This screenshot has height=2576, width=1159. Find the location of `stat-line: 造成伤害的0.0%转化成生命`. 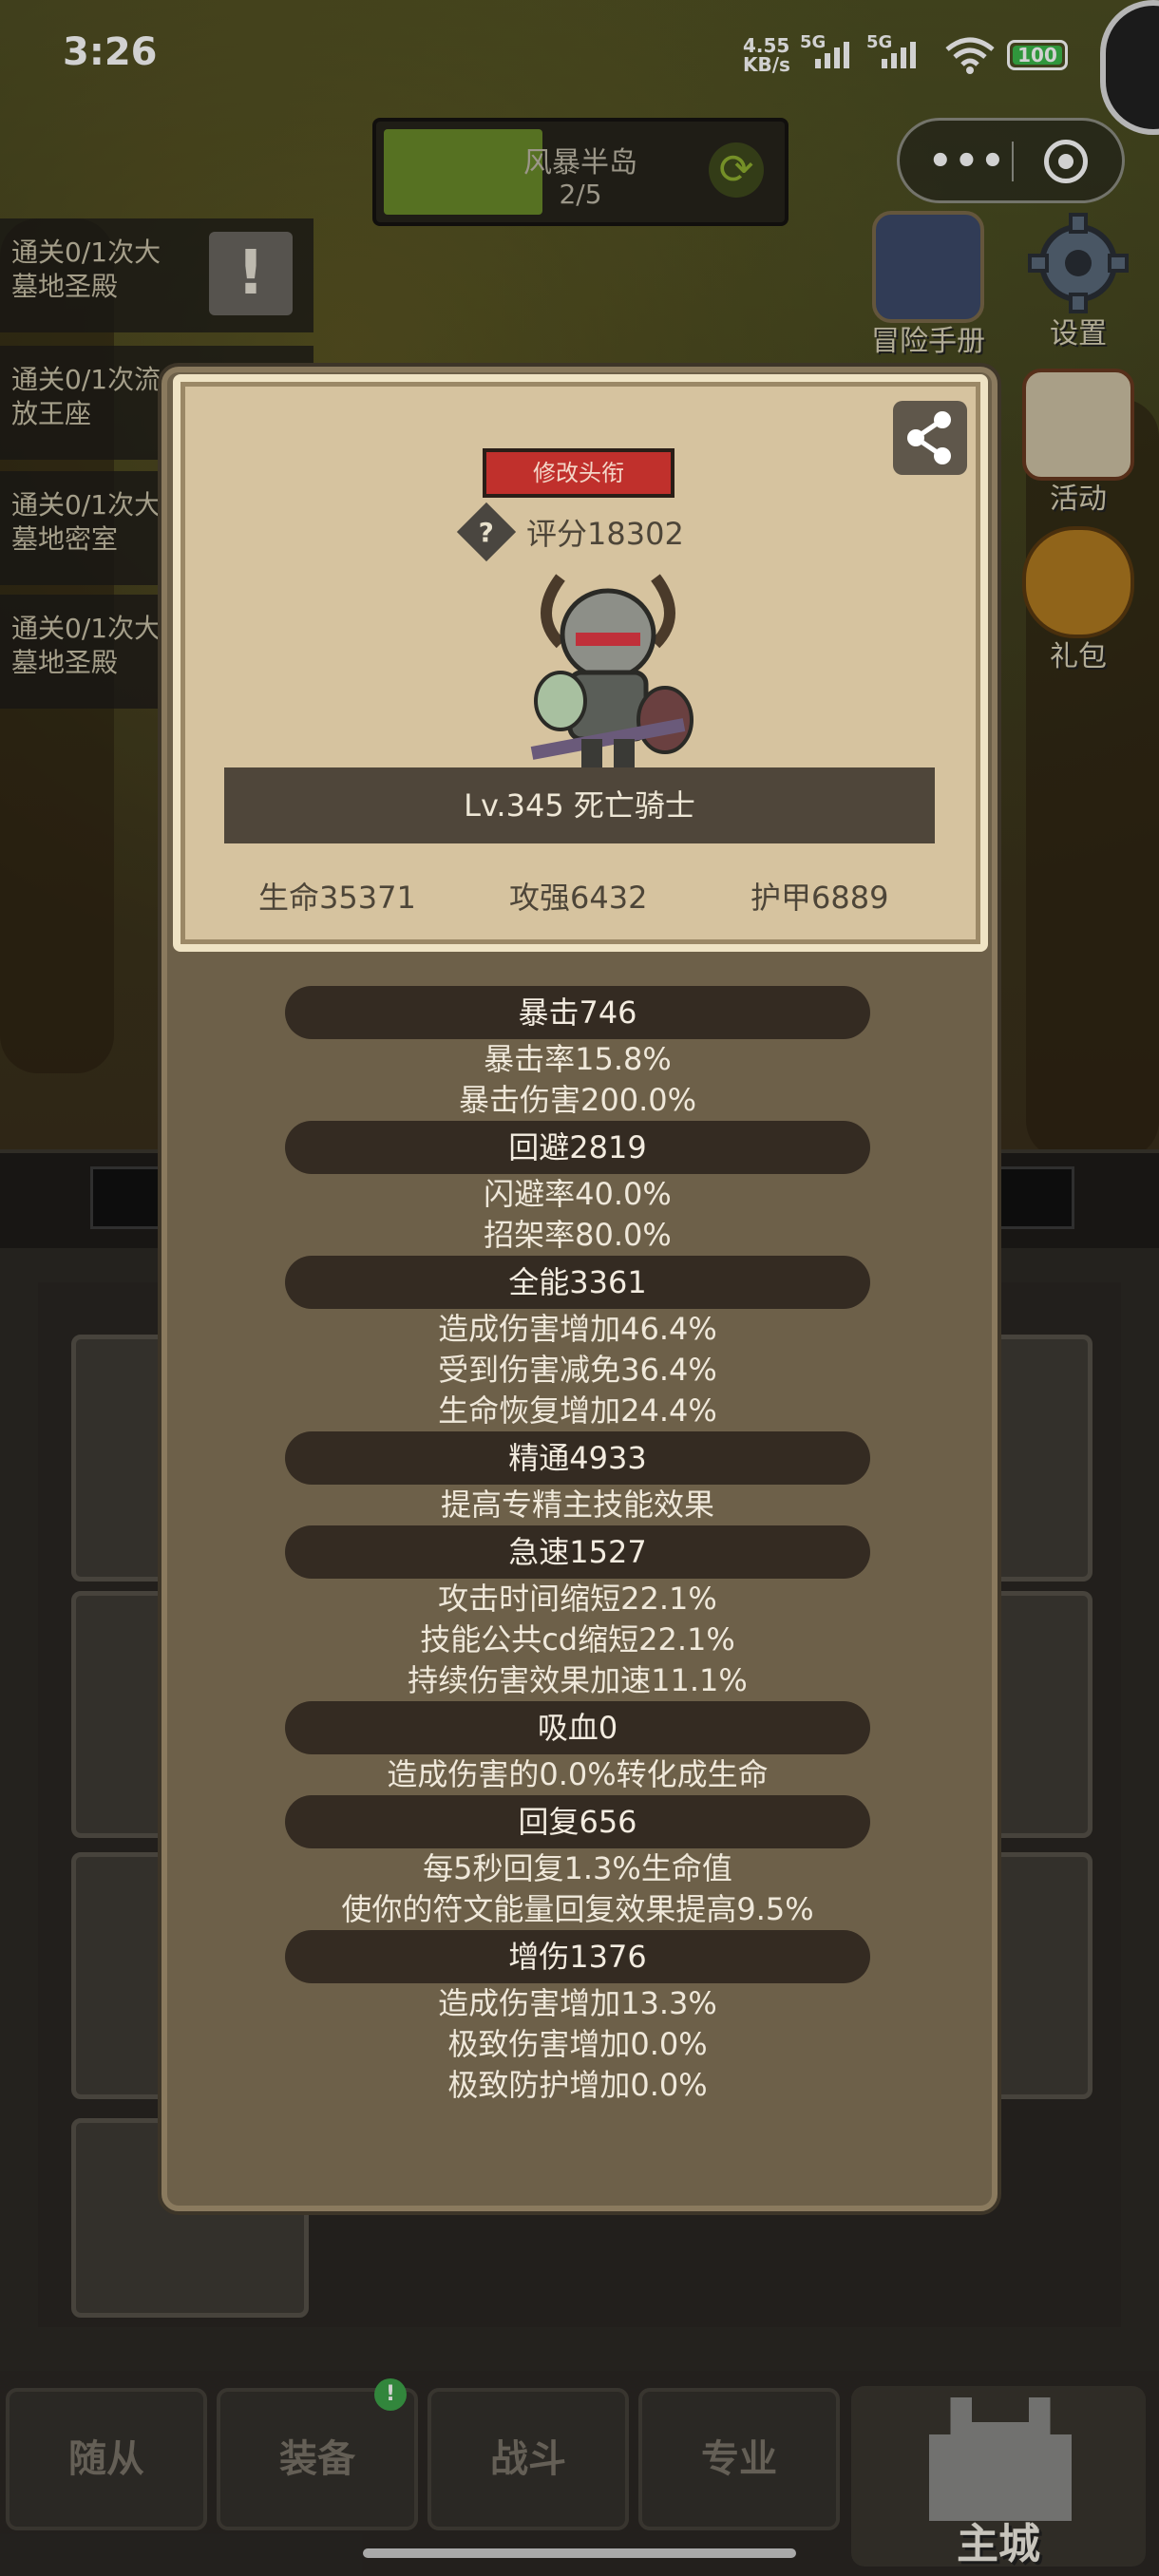

stat-line: 造成伤害的0.0%转化成生命 is located at coordinates (578, 1774).